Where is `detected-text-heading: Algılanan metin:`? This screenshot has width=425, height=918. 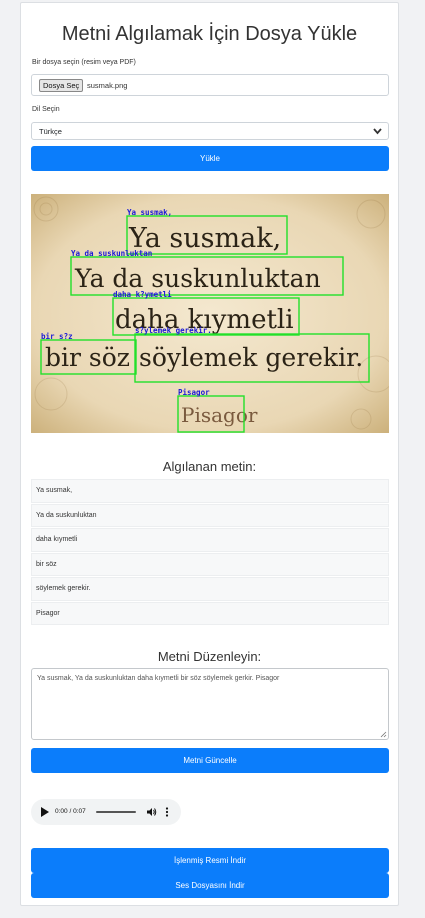 detected-text-heading: Algılanan metin: is located at coordinates (209, 466).